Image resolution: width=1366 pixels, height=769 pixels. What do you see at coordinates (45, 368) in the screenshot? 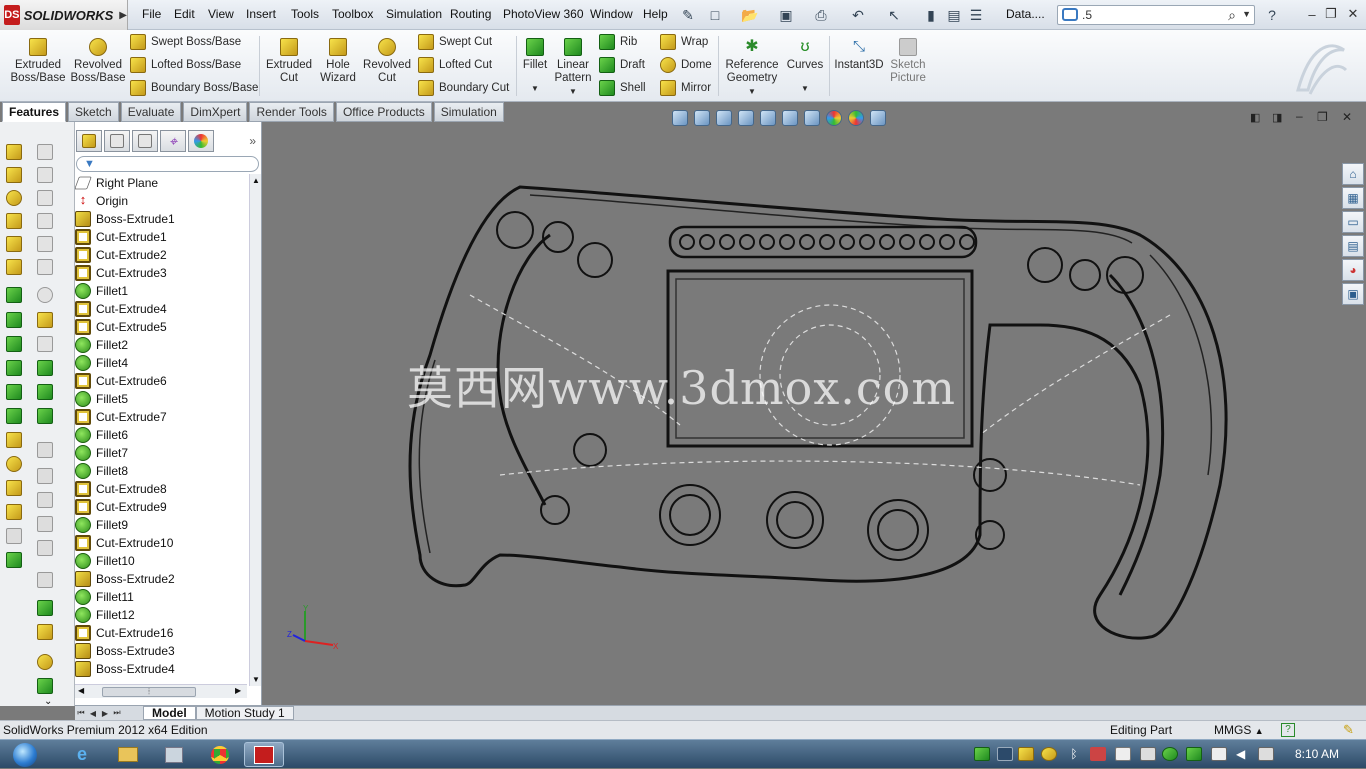
I see `move-tool-icon` at bounding box center [45, 368].